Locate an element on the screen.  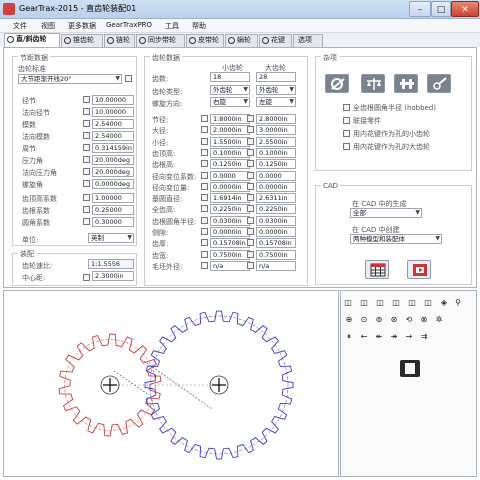
print-document-button is located at coordinates (410, 368).